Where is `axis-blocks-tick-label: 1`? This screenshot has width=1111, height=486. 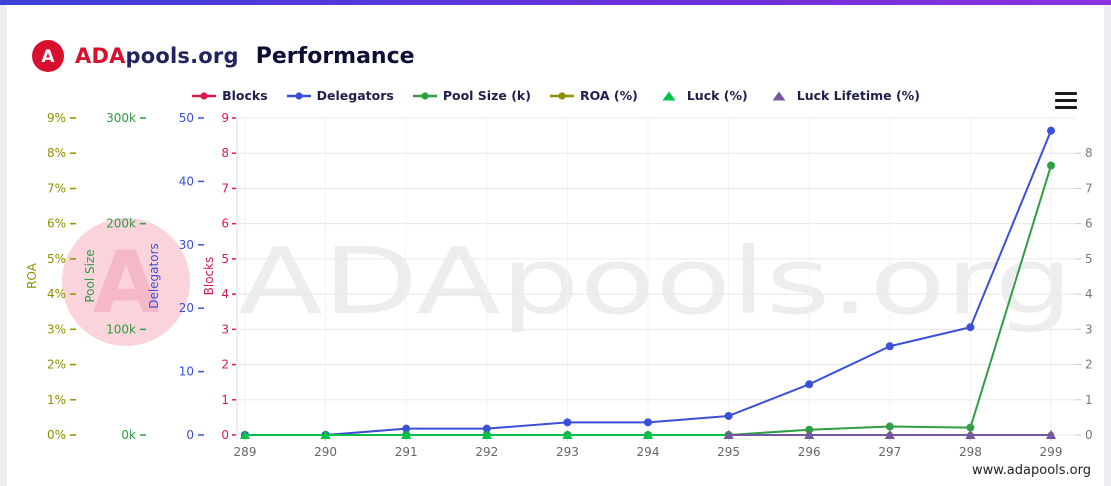
axis-blocks-tick-label: 1 is located at coordinates (225, 400).